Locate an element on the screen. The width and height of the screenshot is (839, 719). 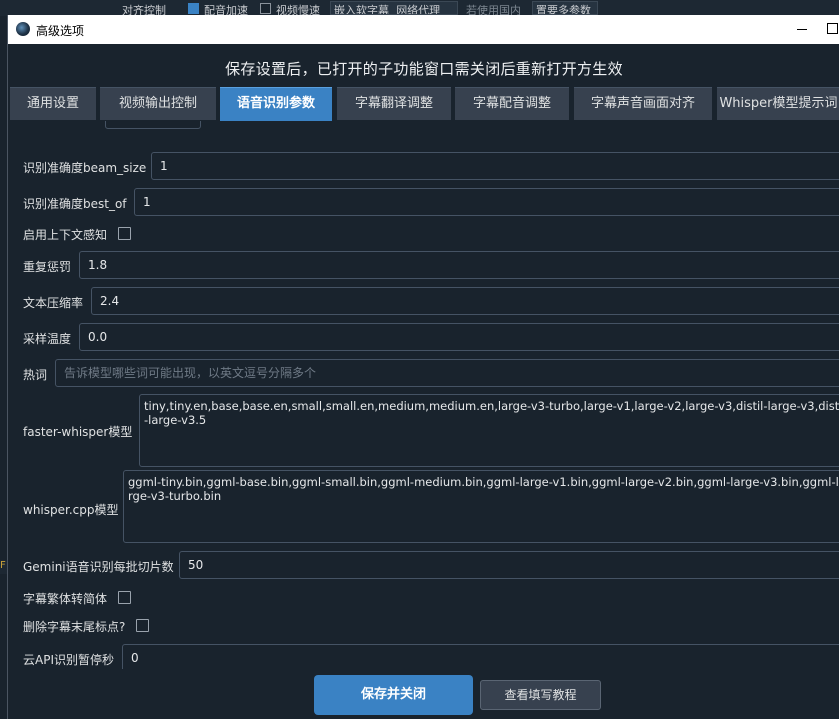
tab-subtitle-dubbing: 字幕配音调整 is located at coordinates (512, 103).